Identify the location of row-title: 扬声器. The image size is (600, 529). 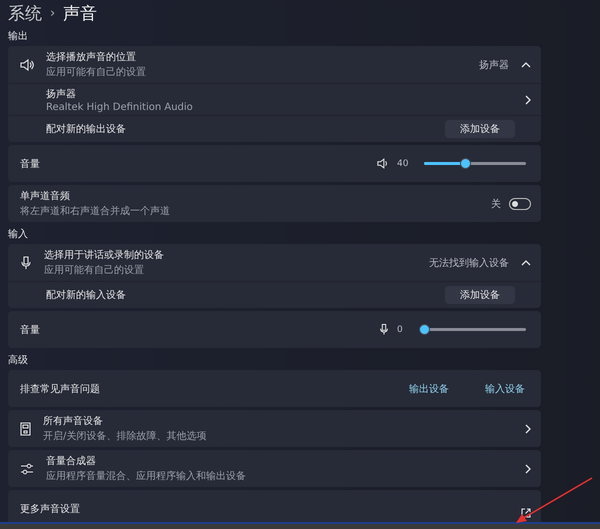
(61, 94).